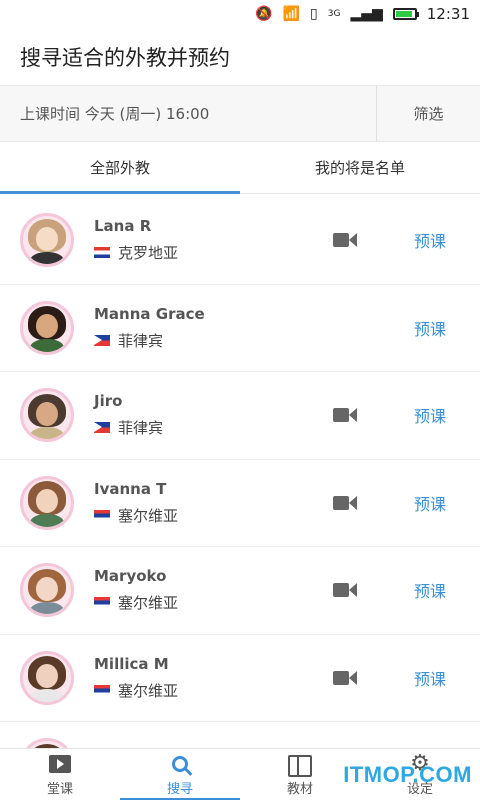 Image resolution: width=480 pixels, height=800 pixels. What do you see at coordinates (360, 167) in the screenshot?
I see `tab-my-list: 我的将是名单` at bounding box center [360, 167].